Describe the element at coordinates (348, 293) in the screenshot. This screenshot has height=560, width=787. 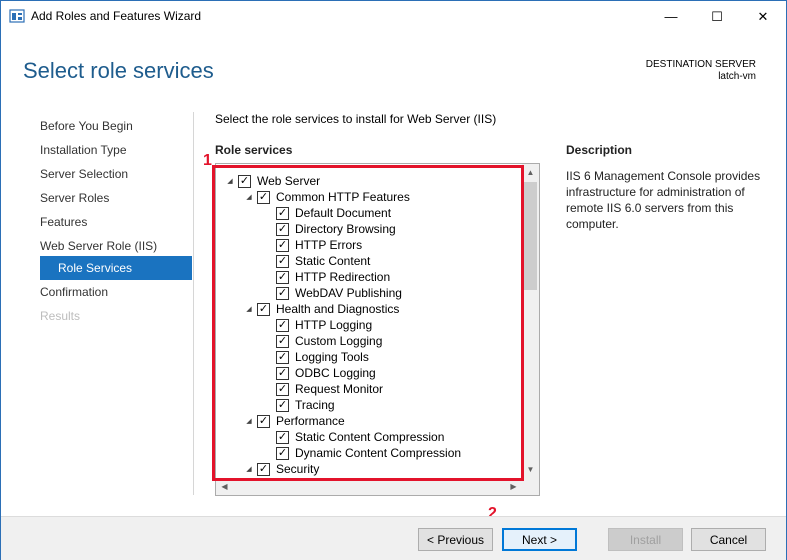
I see `tree-item-label: WebDAV Publishing` at that location.